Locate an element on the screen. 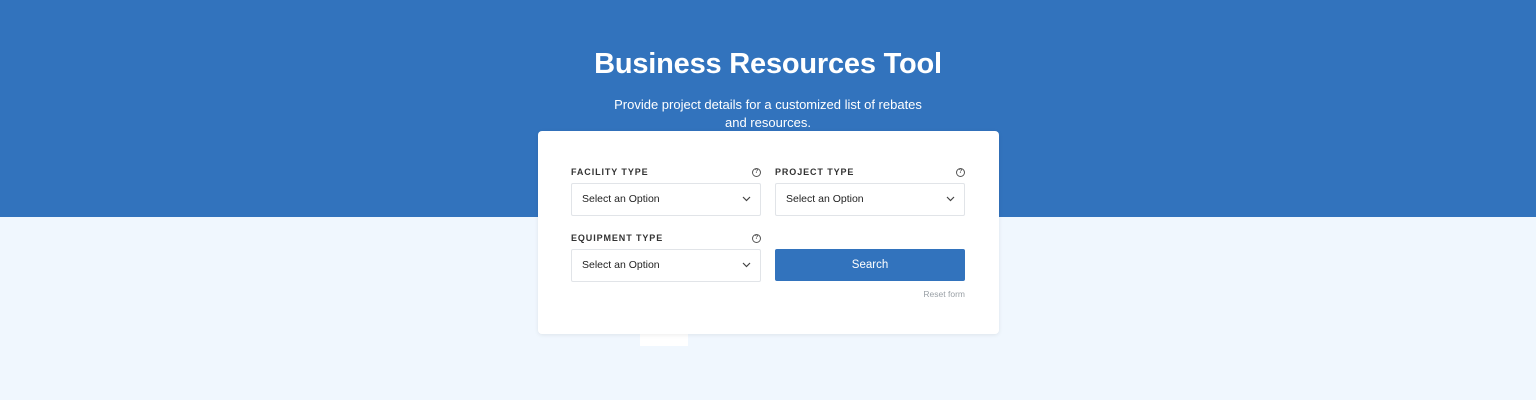 Image resolution: width=1536 pixels, height=400 pixels. equipment-type-help-icon: ? is located at coordinates (756, 238).